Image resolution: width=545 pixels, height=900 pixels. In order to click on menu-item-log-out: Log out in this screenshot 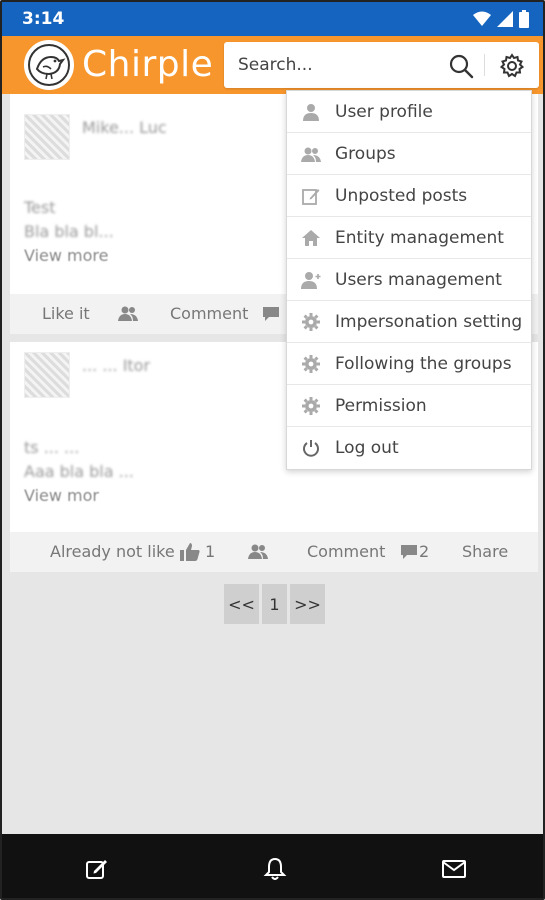, I will do `click(409, 448)`.